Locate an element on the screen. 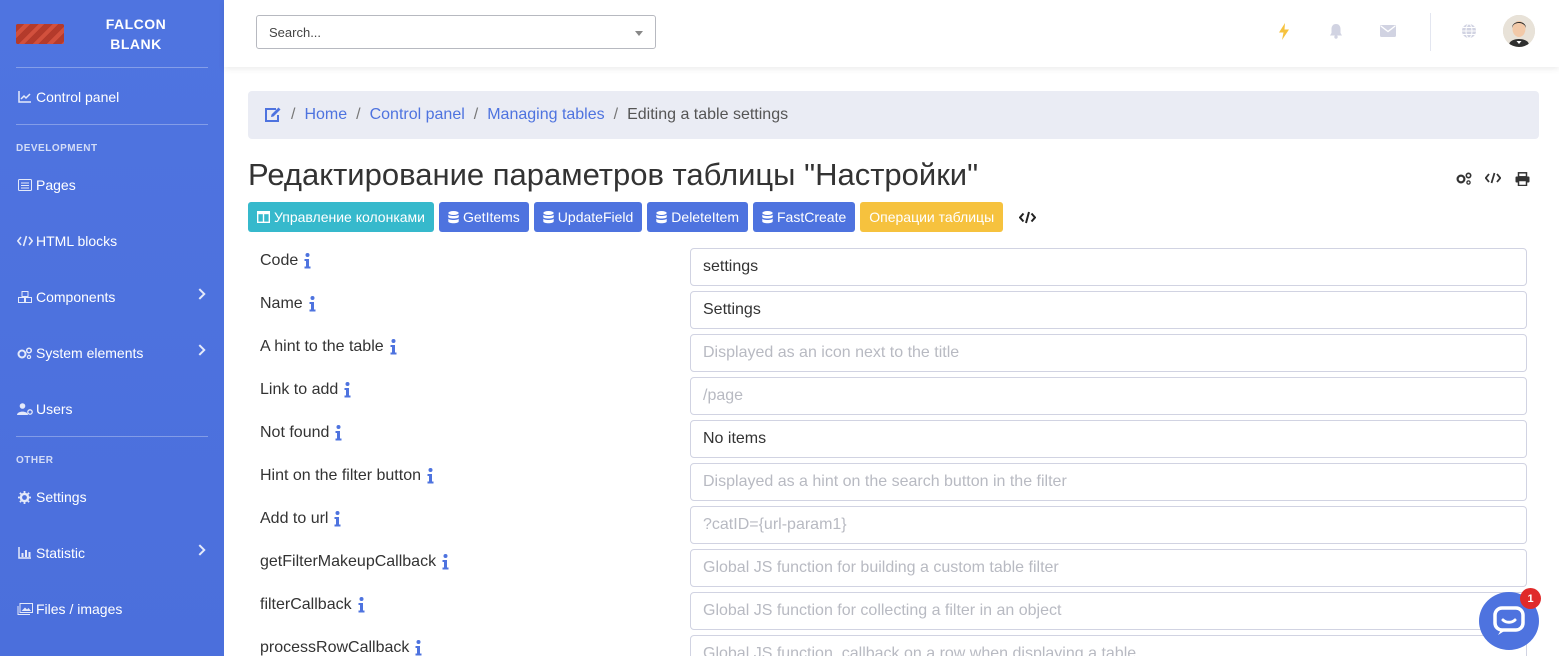 The image size is (1559, 656). sidebar-heading-development: DEVELOPMENT is located at coordinates (57, 148).